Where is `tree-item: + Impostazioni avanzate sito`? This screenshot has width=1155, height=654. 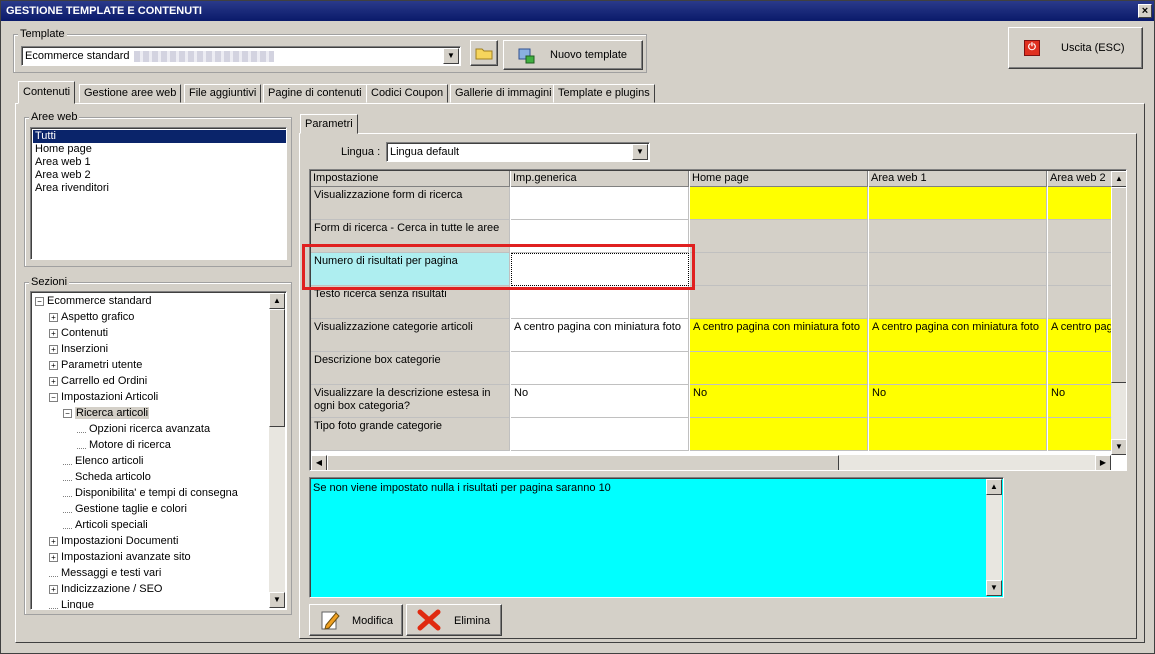 tree-item: + Impostazioni avanzate sito is located at coordinates (160, 557).